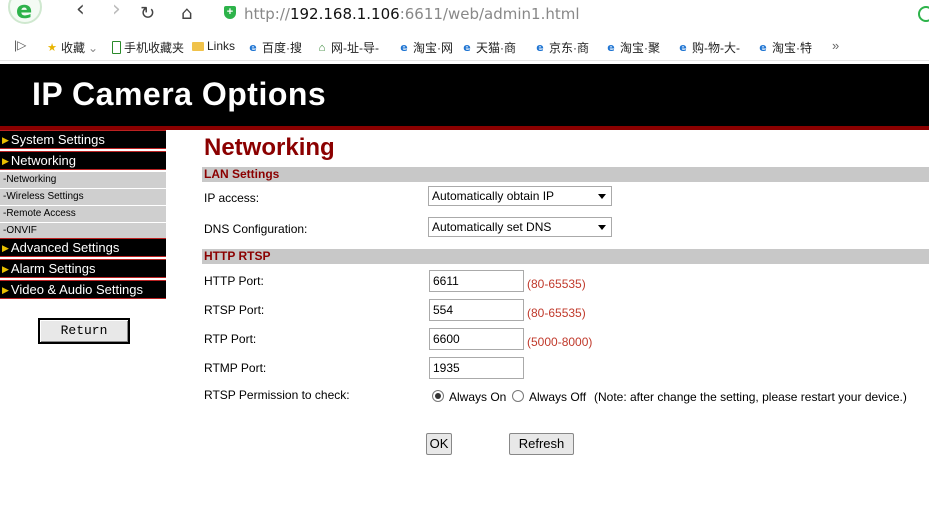 The width and height of the screenshot is (929, 511). What do you see at coordinates (520, 196) in the screenshot?
I see `ip-access-select: Automatically obtain IP` at bounding box center [520, 196].